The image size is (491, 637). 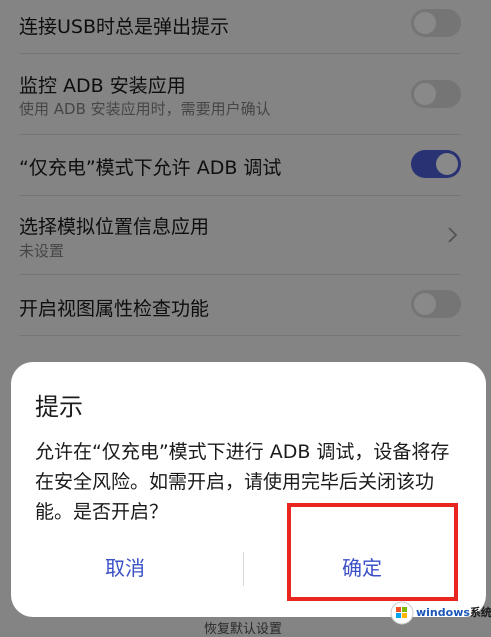 I want to click on windows-logo-icon, so click(x=402, y=613).